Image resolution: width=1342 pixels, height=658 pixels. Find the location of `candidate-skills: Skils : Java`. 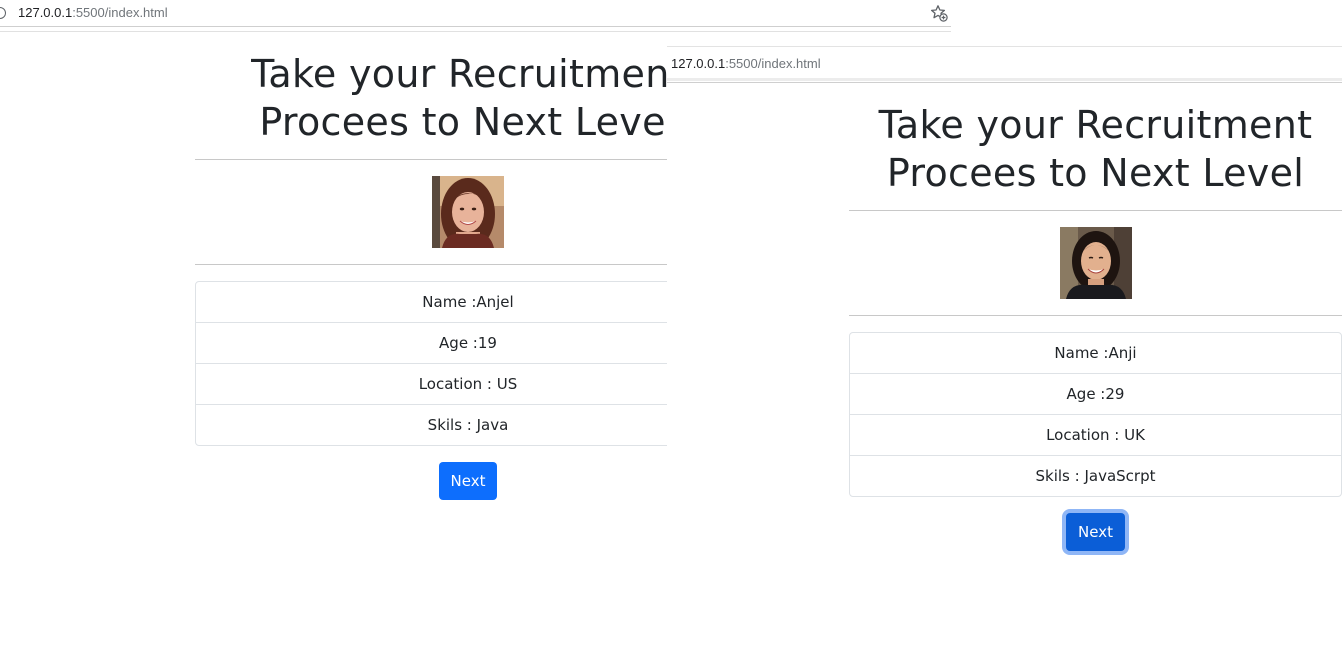

candidate-skills: Skils : Java is located at coordinates (468, 425).